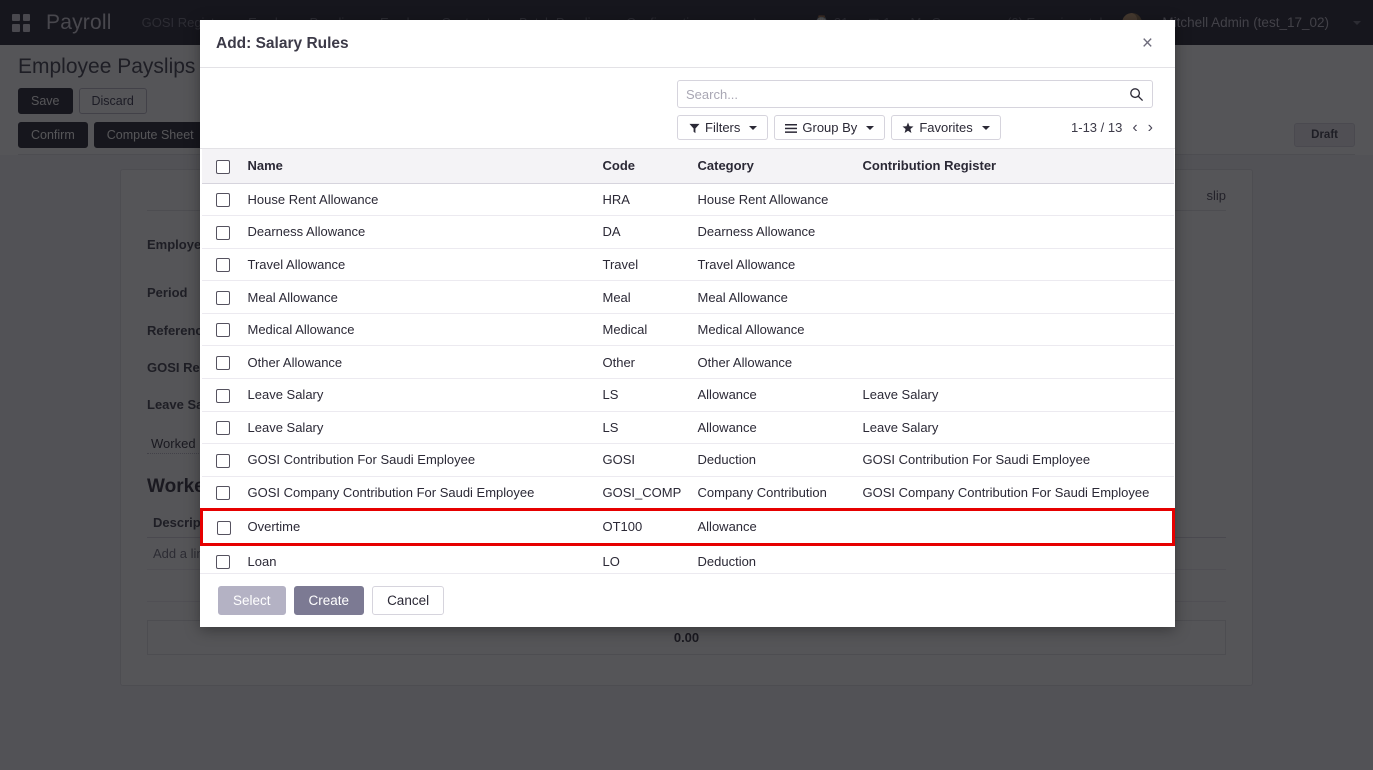  What do you see at coordinates (687, 527) in the screenshot?
I see `table-row: Overtime OT100 Allowance` at bounding box center [687, 527].